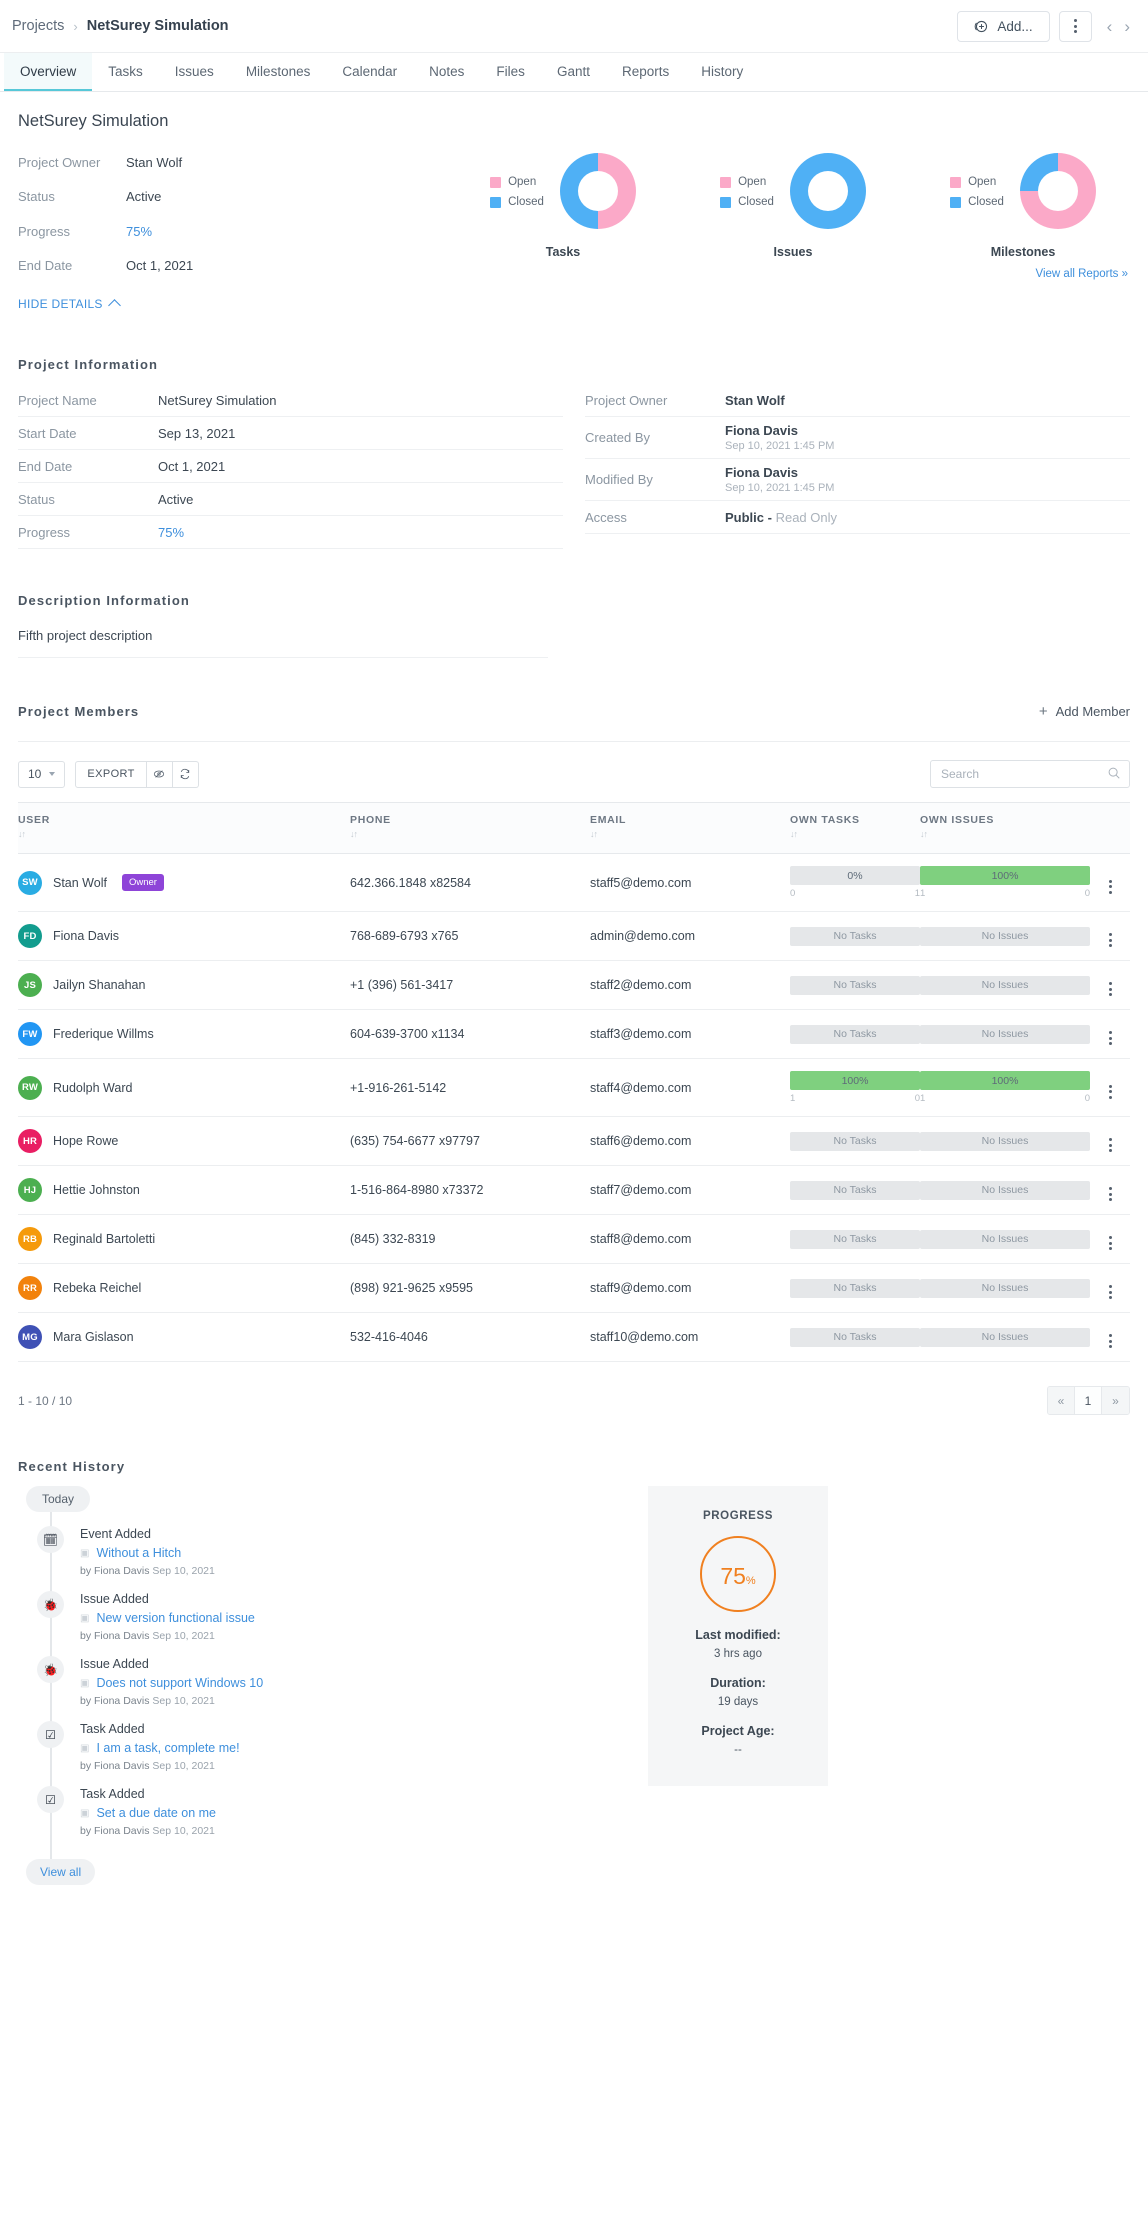  What do you see at coordinates (104, 1239) in the screenshot?
I see `member-name: Reginald Bartoletti` at bounding box center [104, 1239].